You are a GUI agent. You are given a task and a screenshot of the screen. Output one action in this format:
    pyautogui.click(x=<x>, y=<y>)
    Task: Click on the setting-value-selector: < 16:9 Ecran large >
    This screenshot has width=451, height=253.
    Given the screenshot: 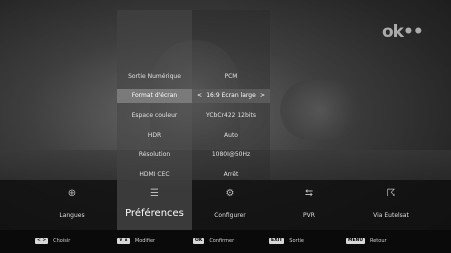 What is the action you would take?
    pyautogui.click(x=231, y=96)
    